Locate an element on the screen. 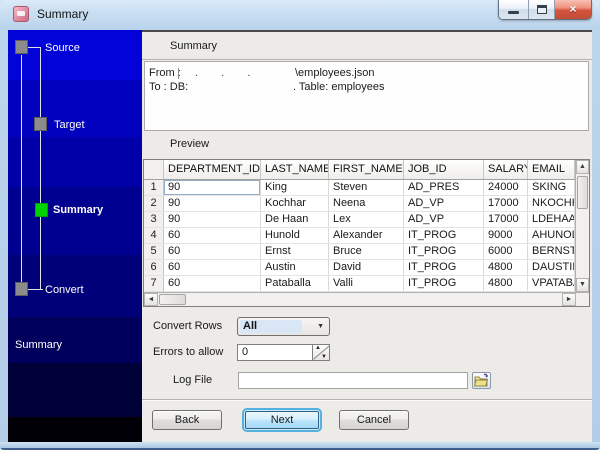  column-header-first_name: FIRST_NAME is located at coordinates (366, 169).